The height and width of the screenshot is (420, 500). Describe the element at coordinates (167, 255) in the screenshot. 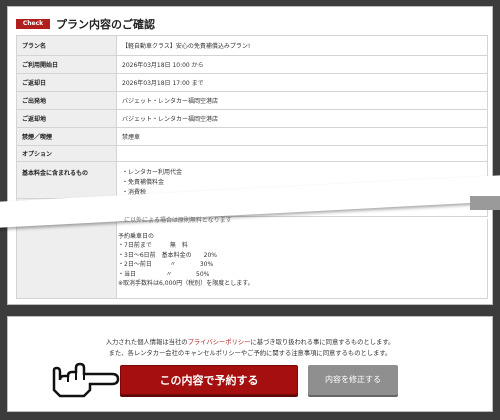

I see `cancel-line: ・3日〜6日前 基本料金の 20%` at that location.